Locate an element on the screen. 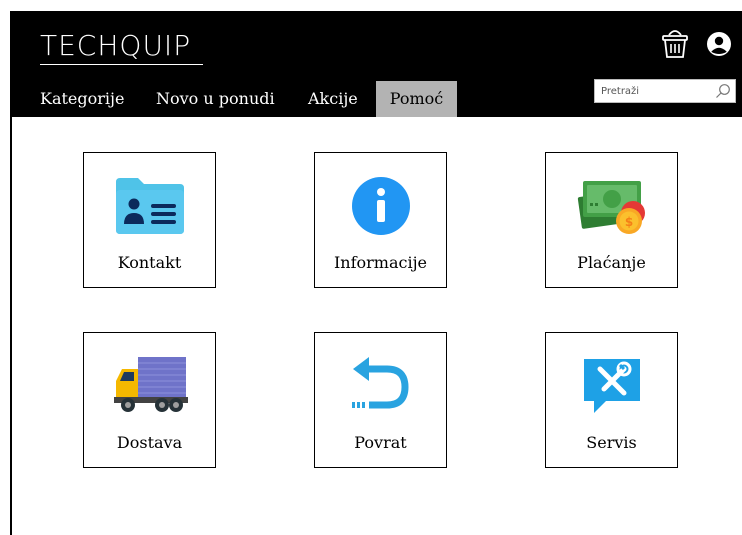  nav-item-novo-u-ponudi: Novo u ponudi is located at coordinates (215, 99).